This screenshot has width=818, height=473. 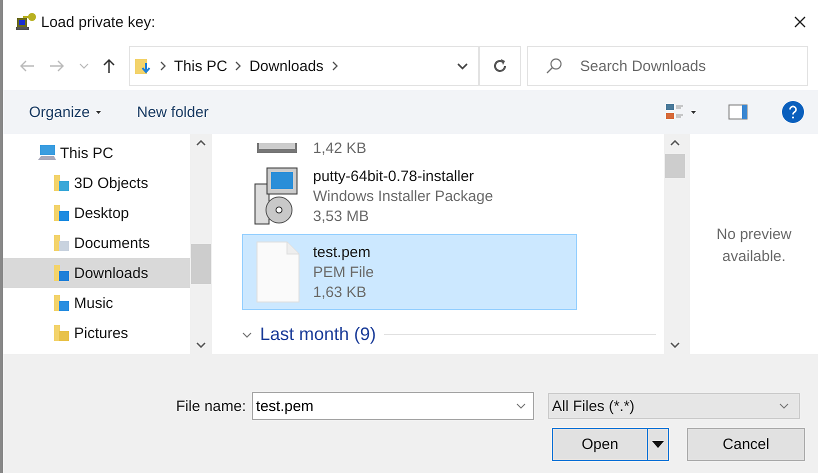 What do you see at coordinates (754, 246) in the screenshot?
I see `preview-message: No preview available.` at bounding box center [754, 246].